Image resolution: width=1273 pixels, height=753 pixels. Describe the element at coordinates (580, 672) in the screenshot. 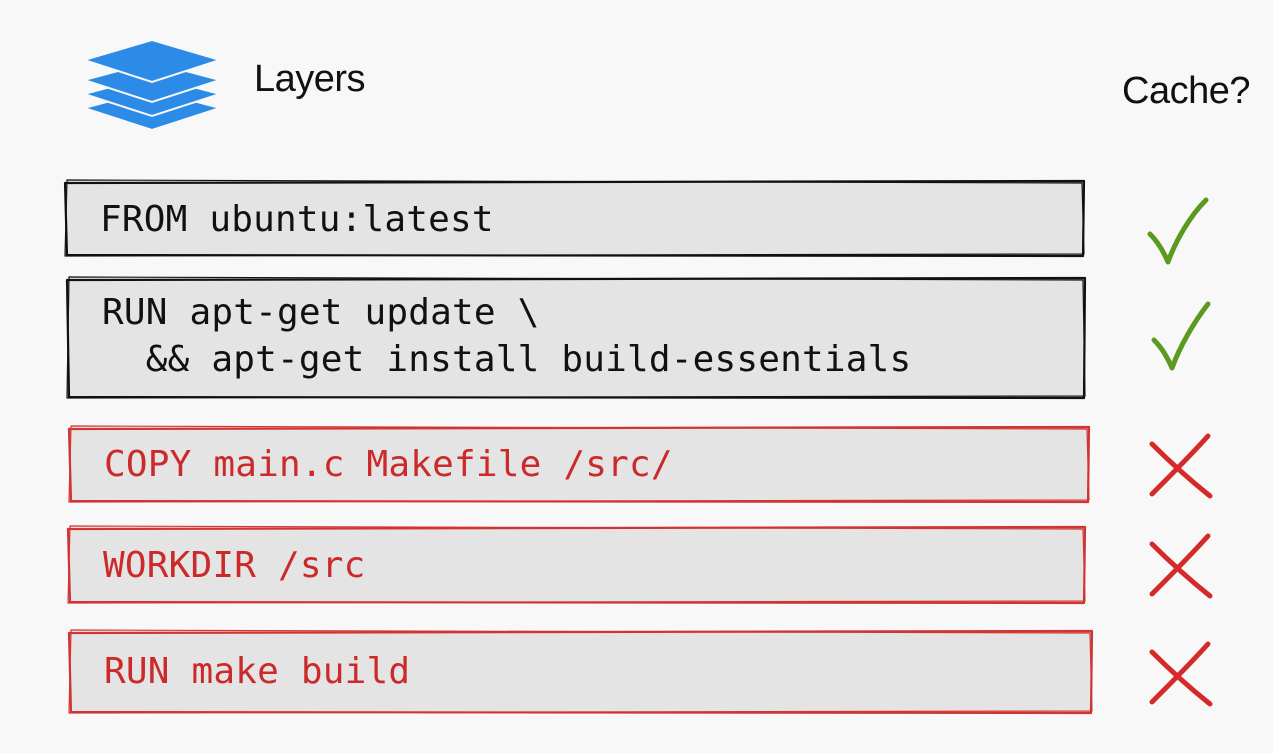

I see `layer-run-make: RUN make build` at that location.